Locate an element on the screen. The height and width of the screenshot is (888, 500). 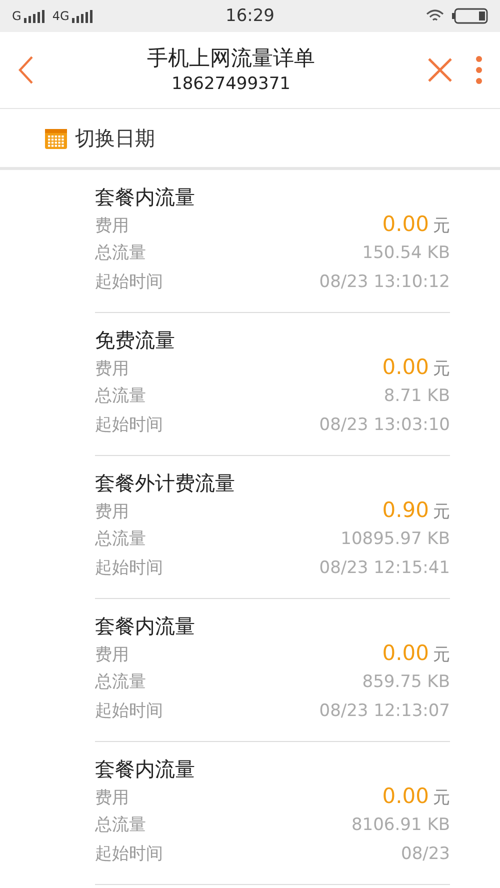
volume-value: 10895.97 KB is located at coordinates (395, 539).